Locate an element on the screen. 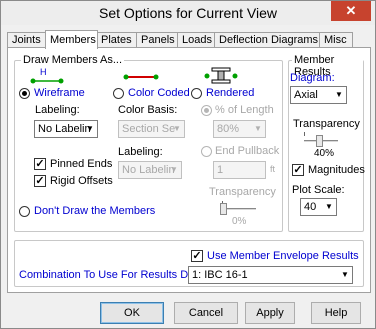 The image size is (376, 329). results-transparency-value: 40% is located at coordinates (324, 153).